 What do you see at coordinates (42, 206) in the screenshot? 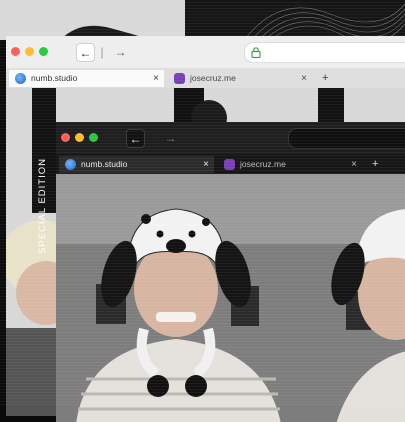
I see `vertical-poster-text: SPECIAL EDITION` at bounding box center [42, 206].